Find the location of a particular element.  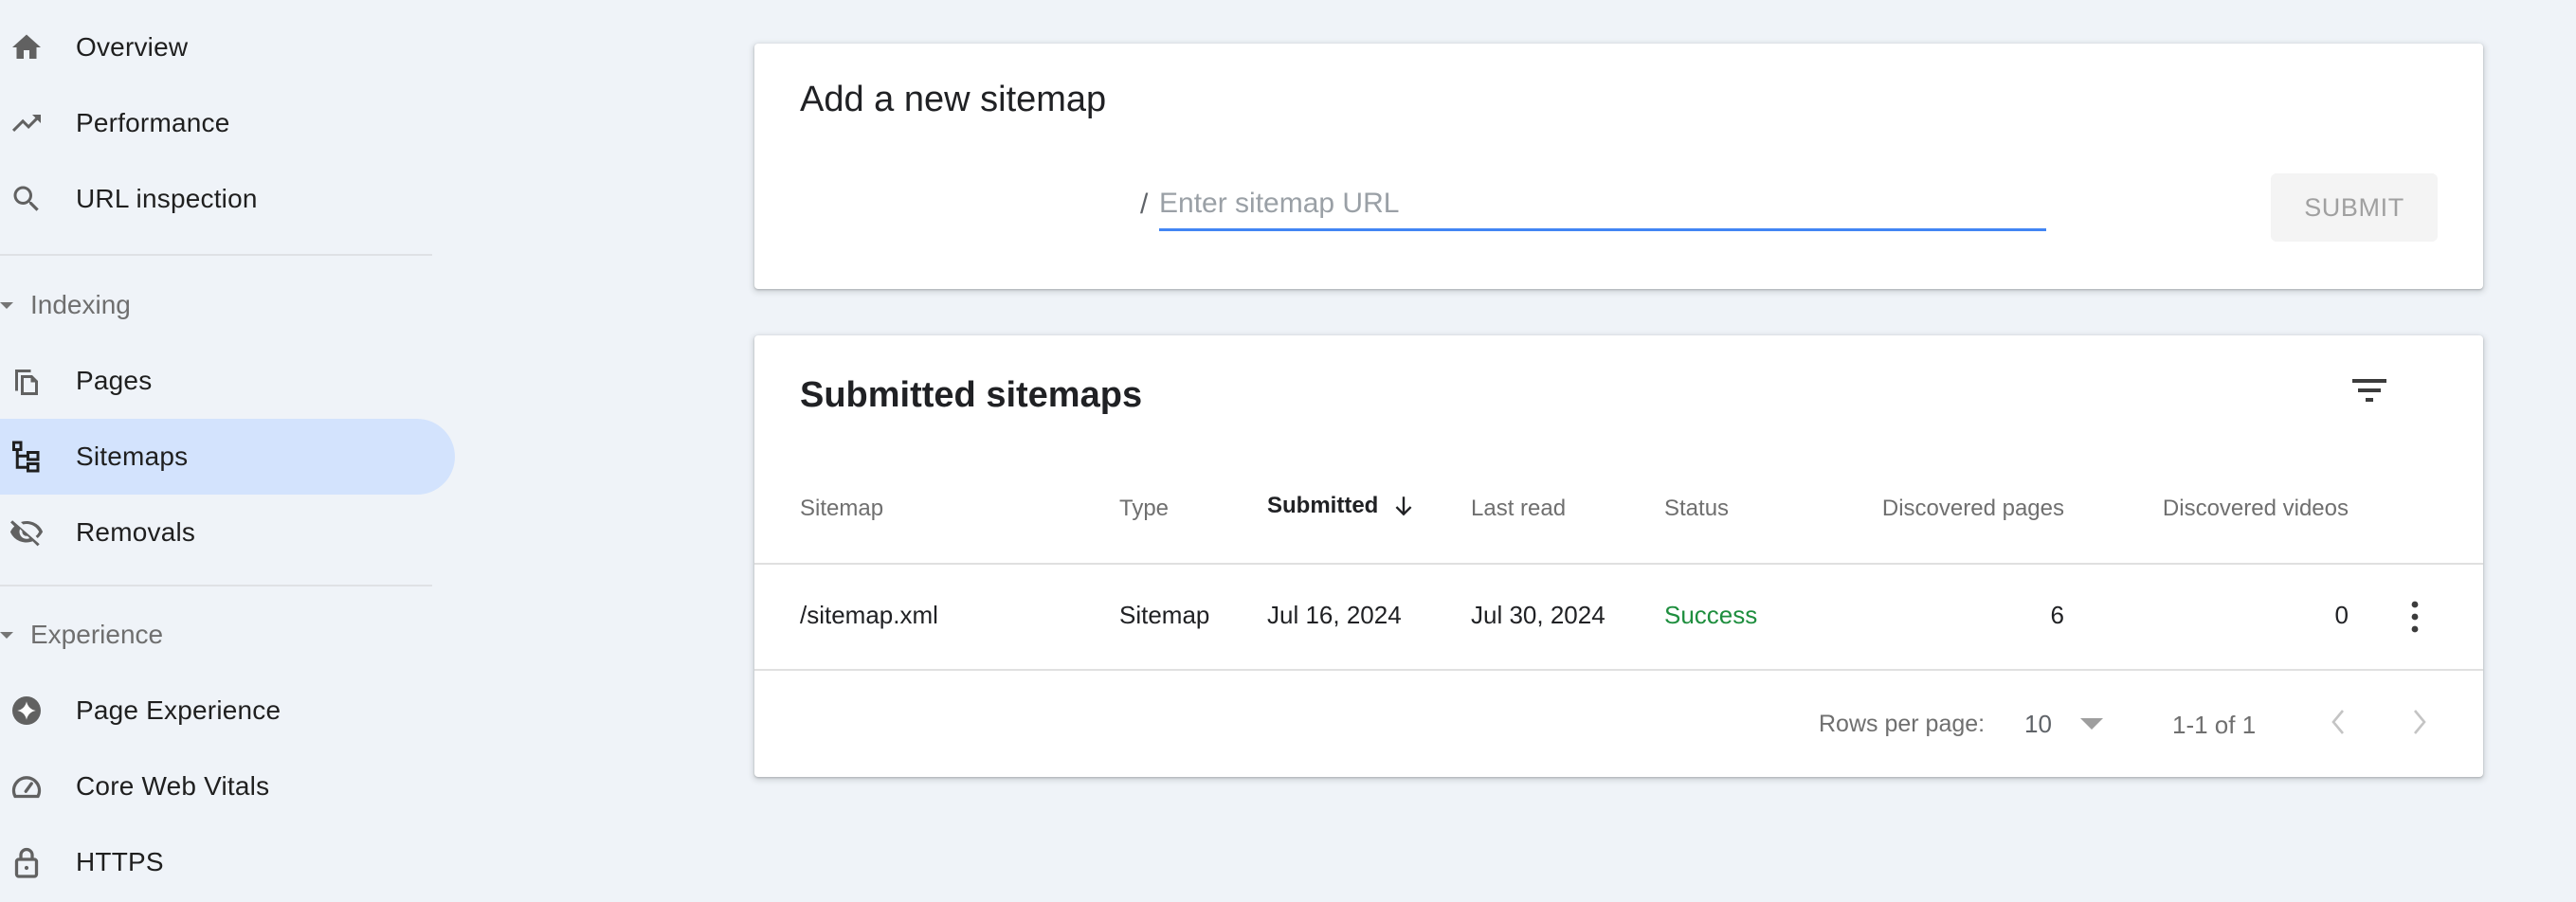

visibility-off-icon is located at coordinates (26, 532).